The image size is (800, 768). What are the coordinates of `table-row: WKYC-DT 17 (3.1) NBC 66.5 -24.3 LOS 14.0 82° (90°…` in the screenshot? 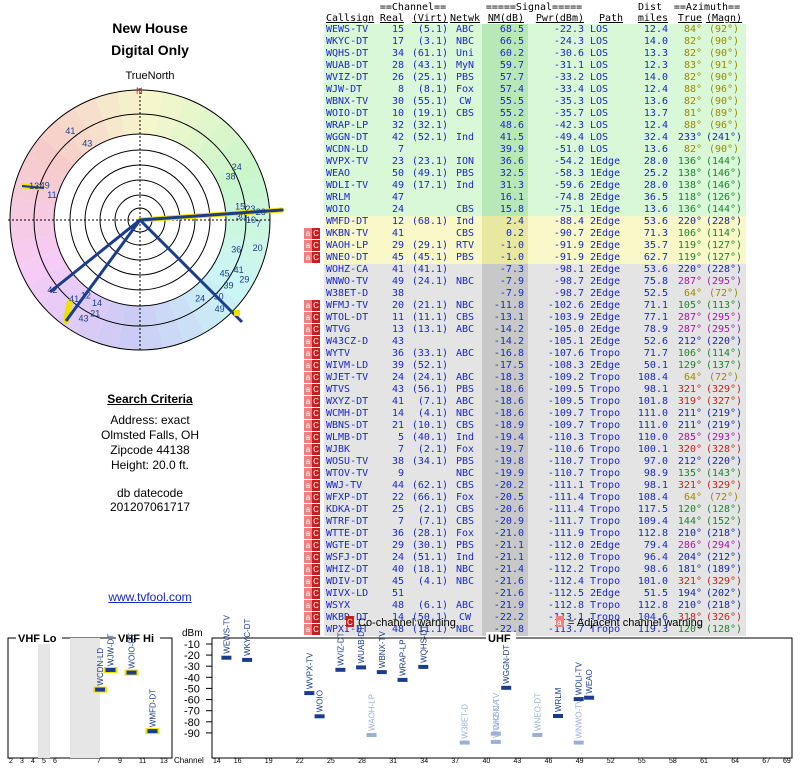 It's located at (525, 42).